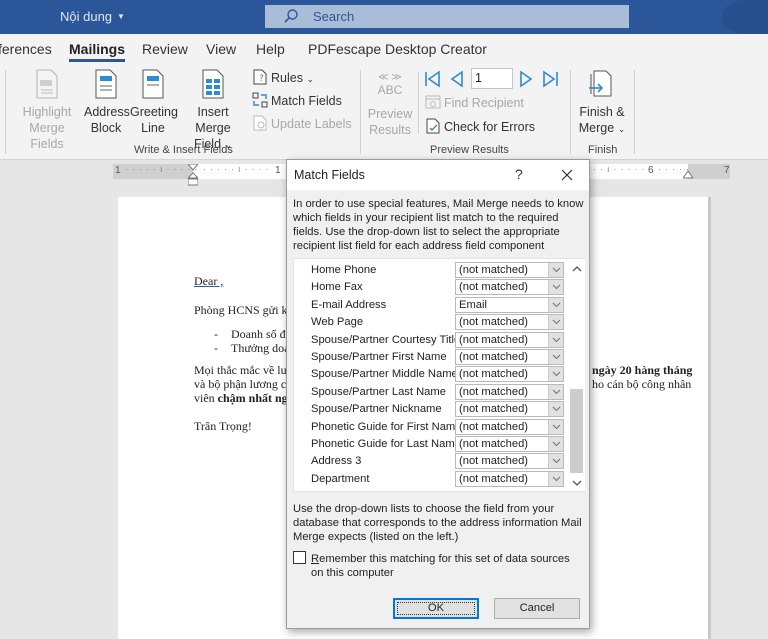 This screenshot has width=768, height=639. I want to click on tab-references: ferences, so click(26, 49).